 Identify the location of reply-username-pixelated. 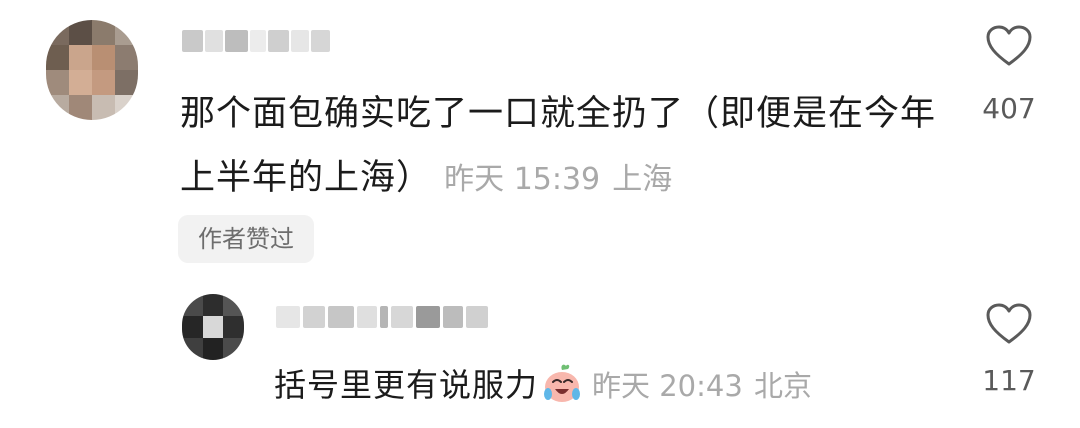
(392, 317).